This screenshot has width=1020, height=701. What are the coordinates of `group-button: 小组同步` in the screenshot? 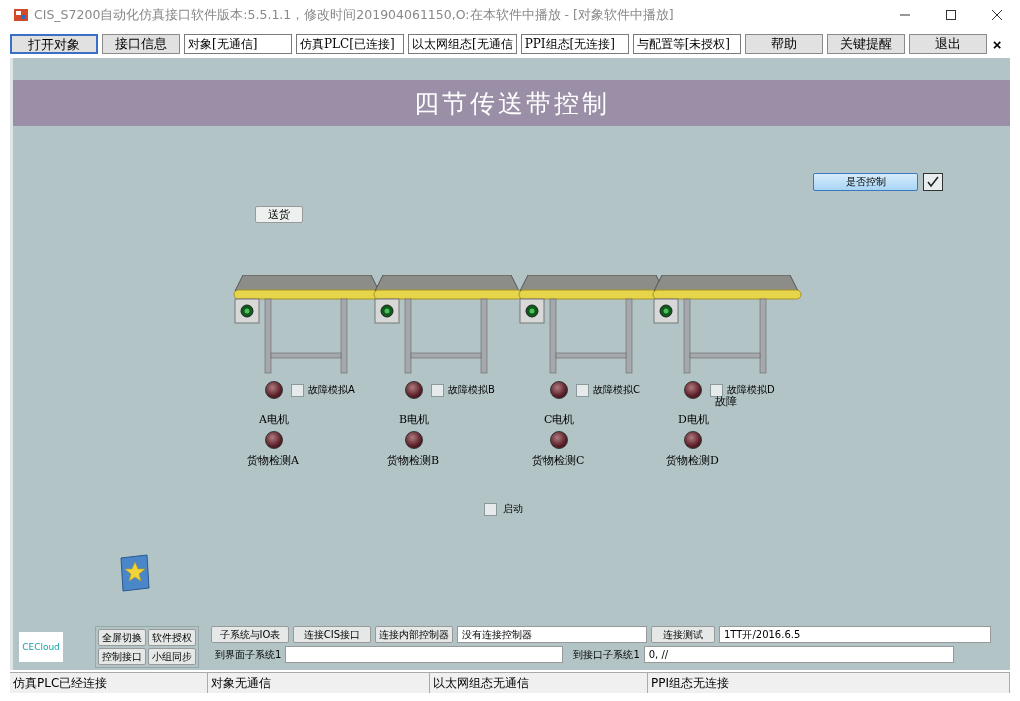 It's located at (172, 656).